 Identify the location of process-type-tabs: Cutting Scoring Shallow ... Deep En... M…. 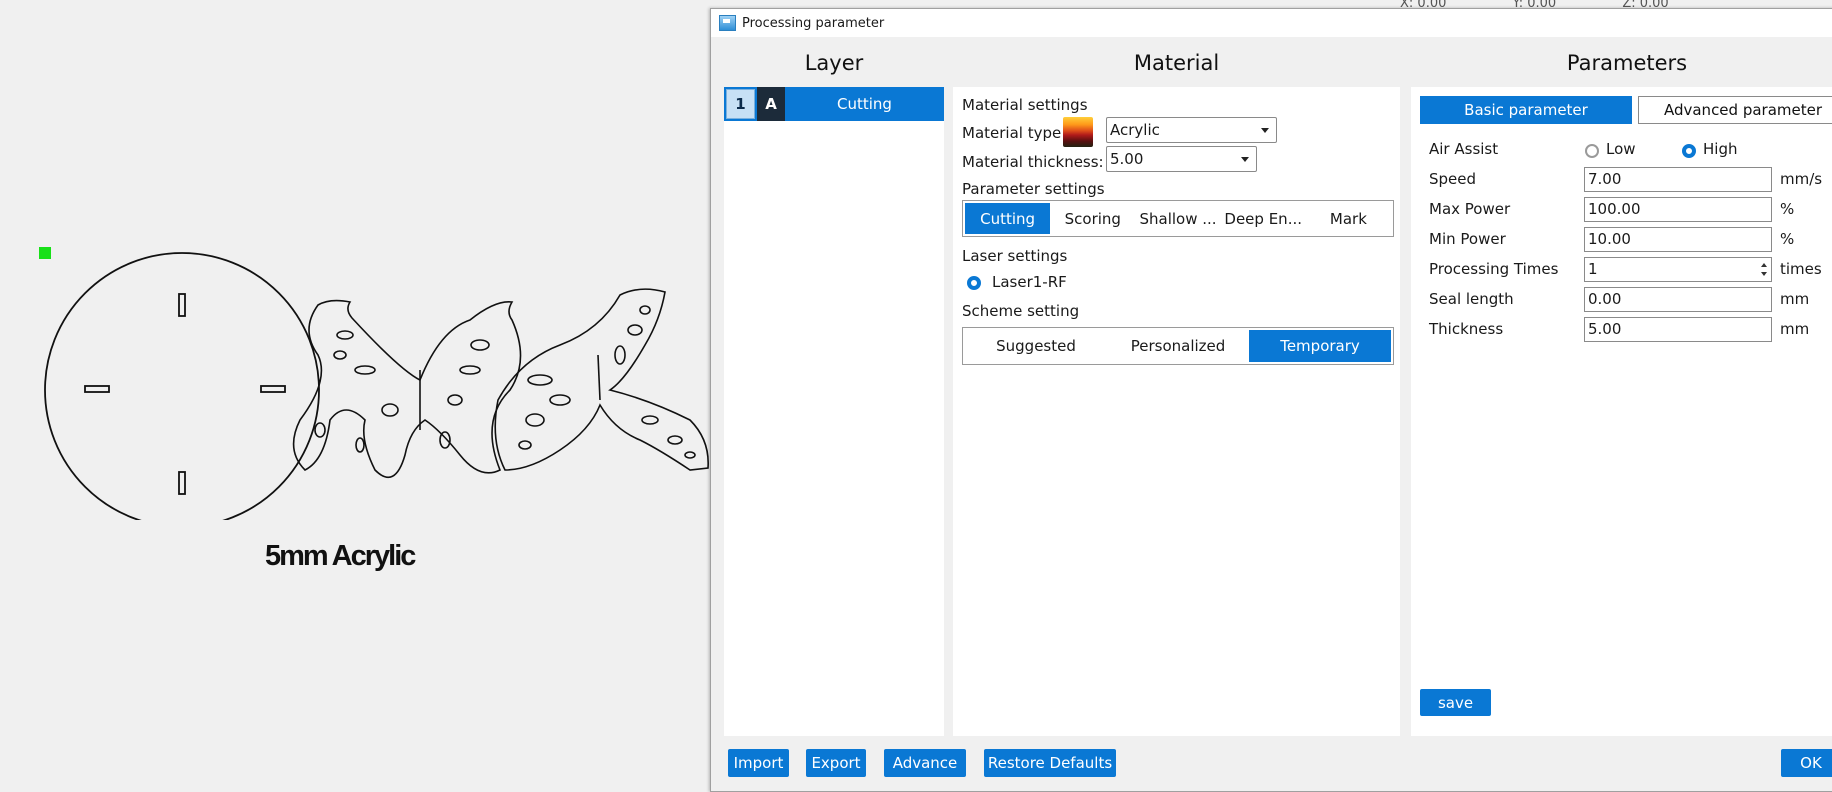
(1178, 218).